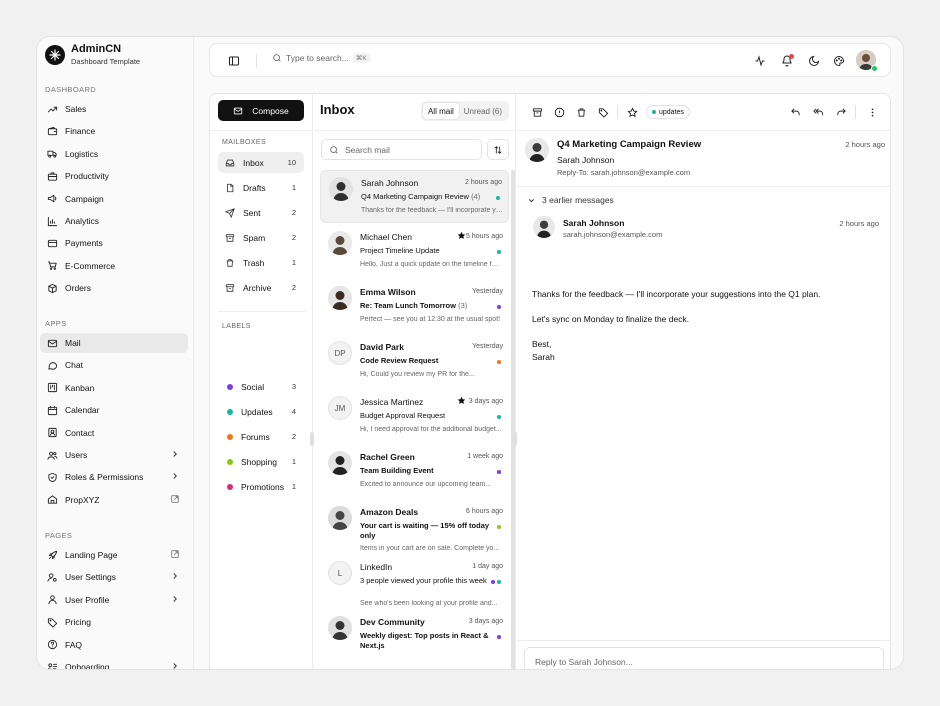 The image size is (940, 706). I want to click on label-social: Social 3, so click(261, 386).